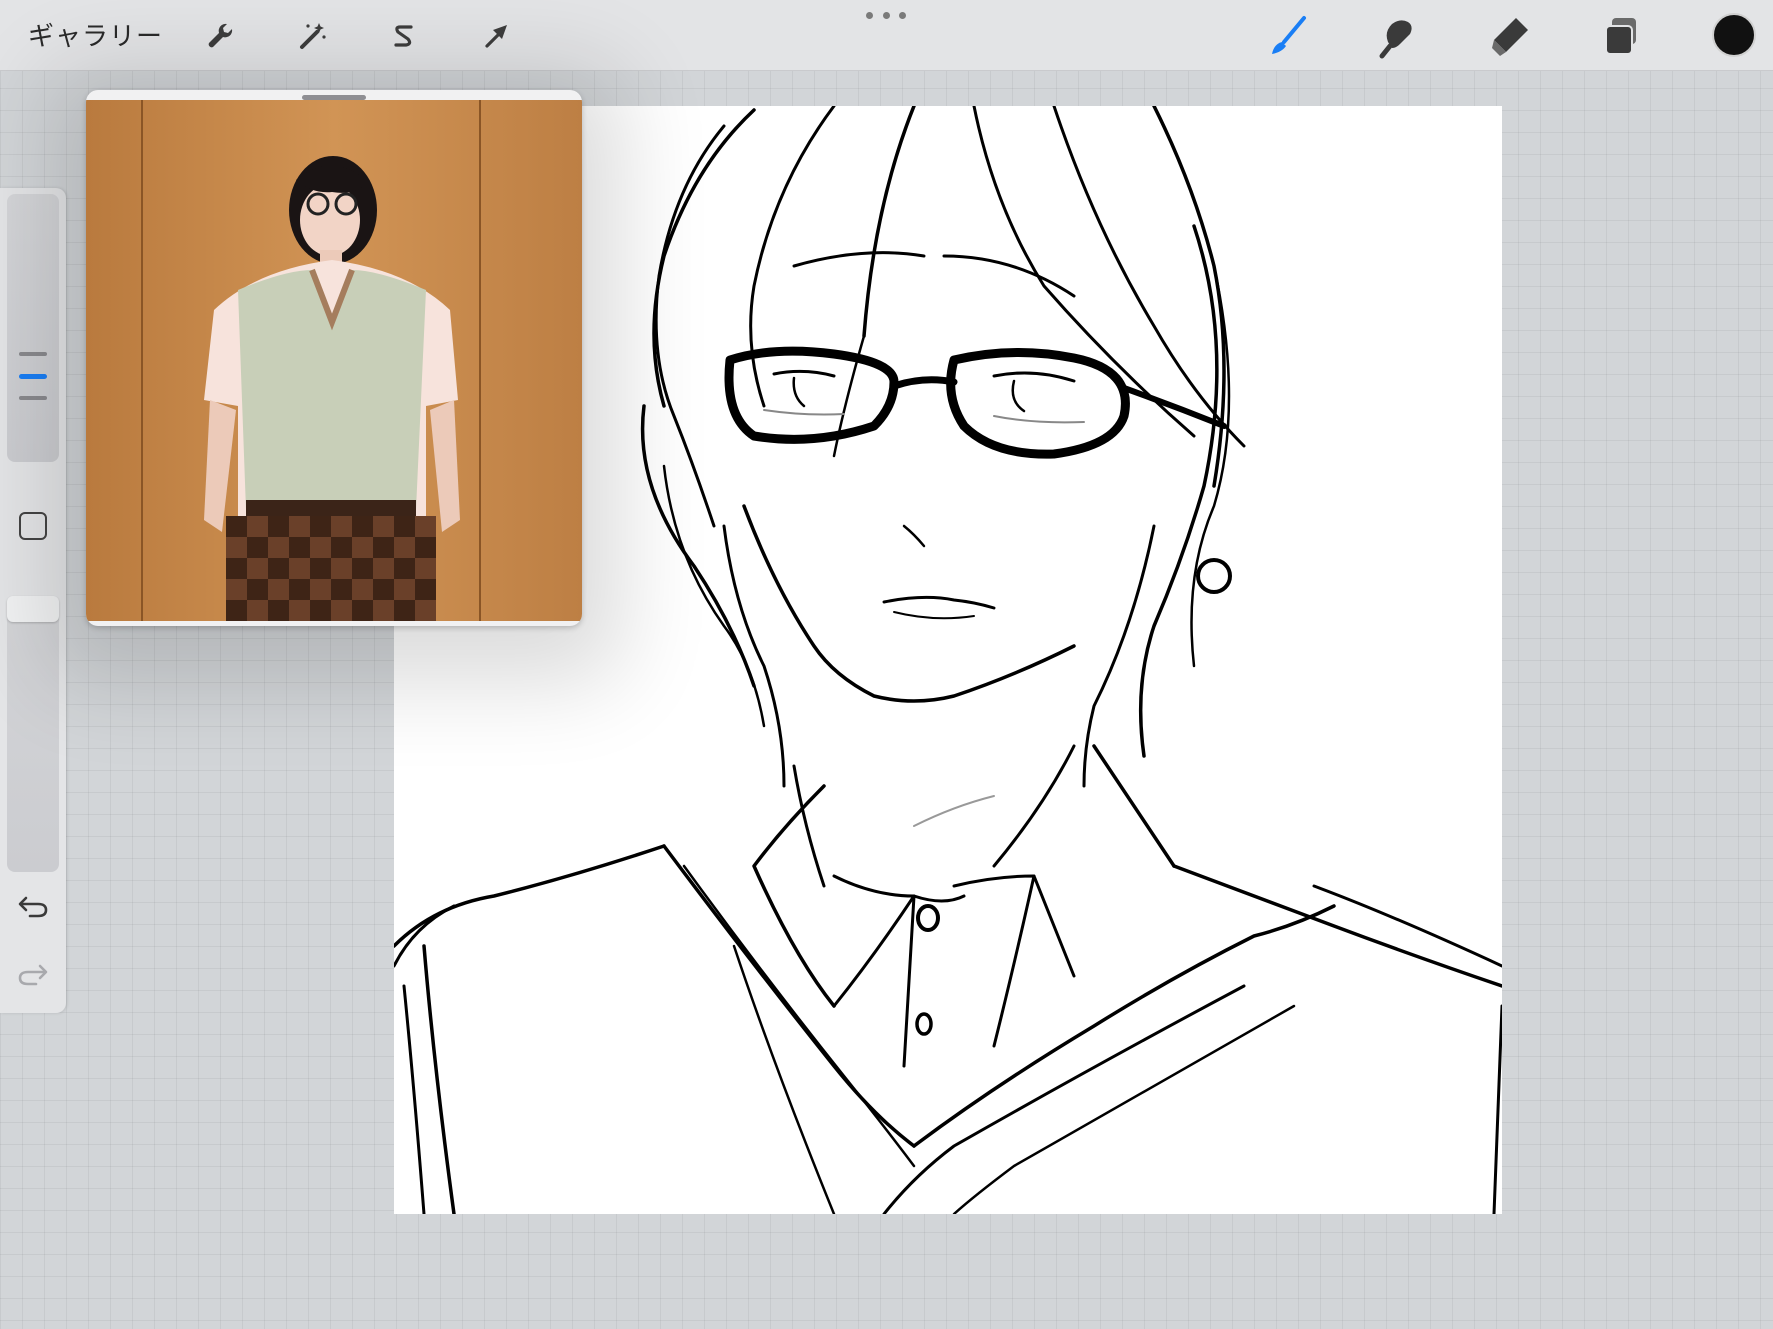 This screenshot has height=1329, width=1773. Describe the element at coordinates (33, 376) in the screenshot. I see `brush-size-thumb` at that location.